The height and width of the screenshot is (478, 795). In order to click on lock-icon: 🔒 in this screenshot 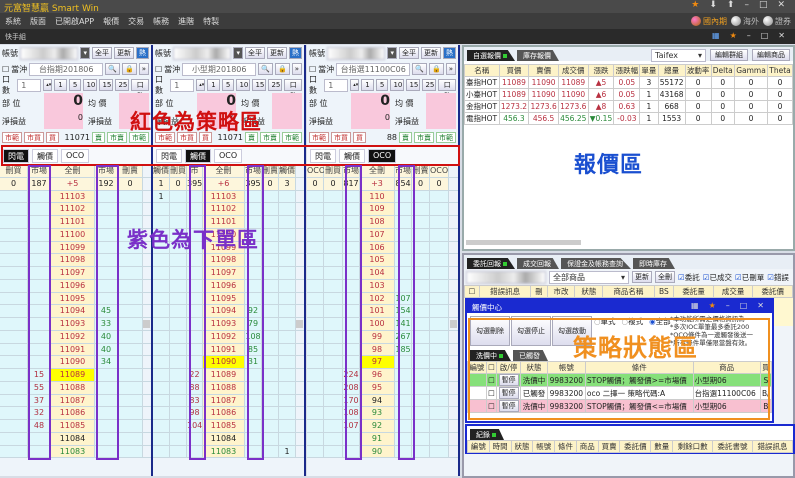, I will do `click(436, 69)`.